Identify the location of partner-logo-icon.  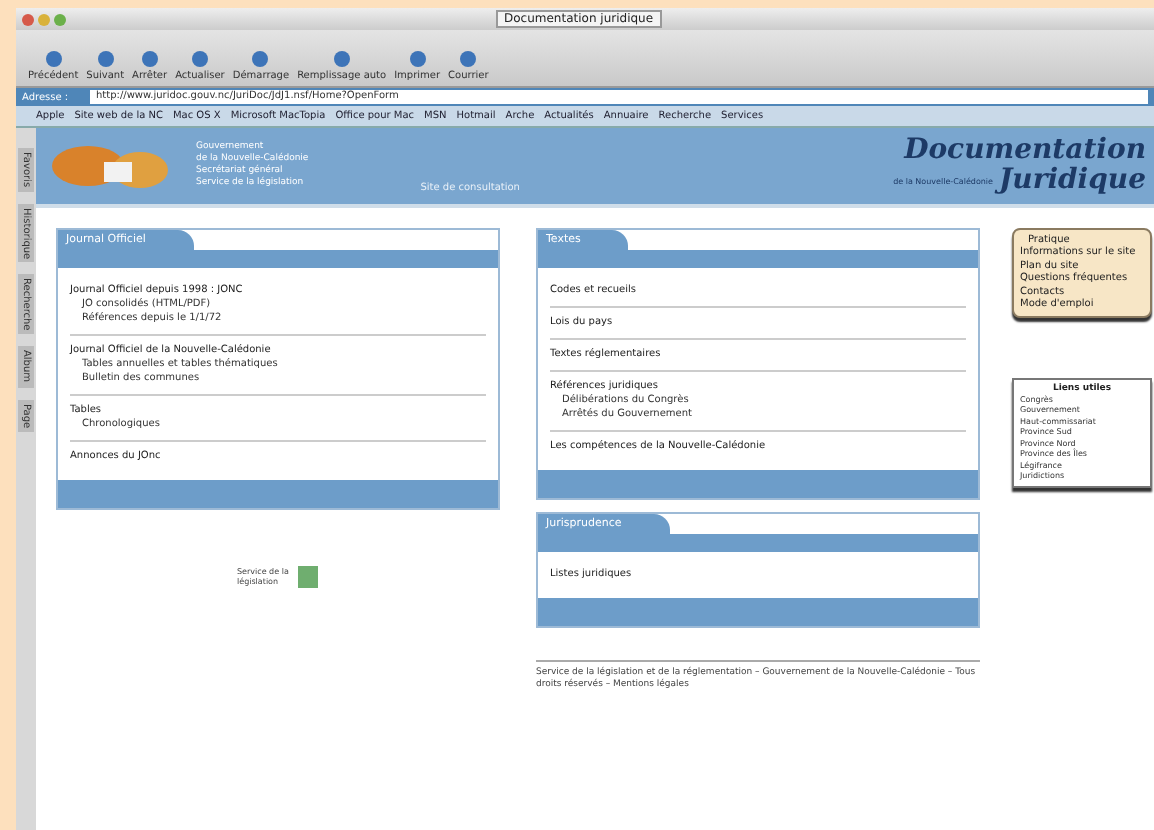
(307, 576).